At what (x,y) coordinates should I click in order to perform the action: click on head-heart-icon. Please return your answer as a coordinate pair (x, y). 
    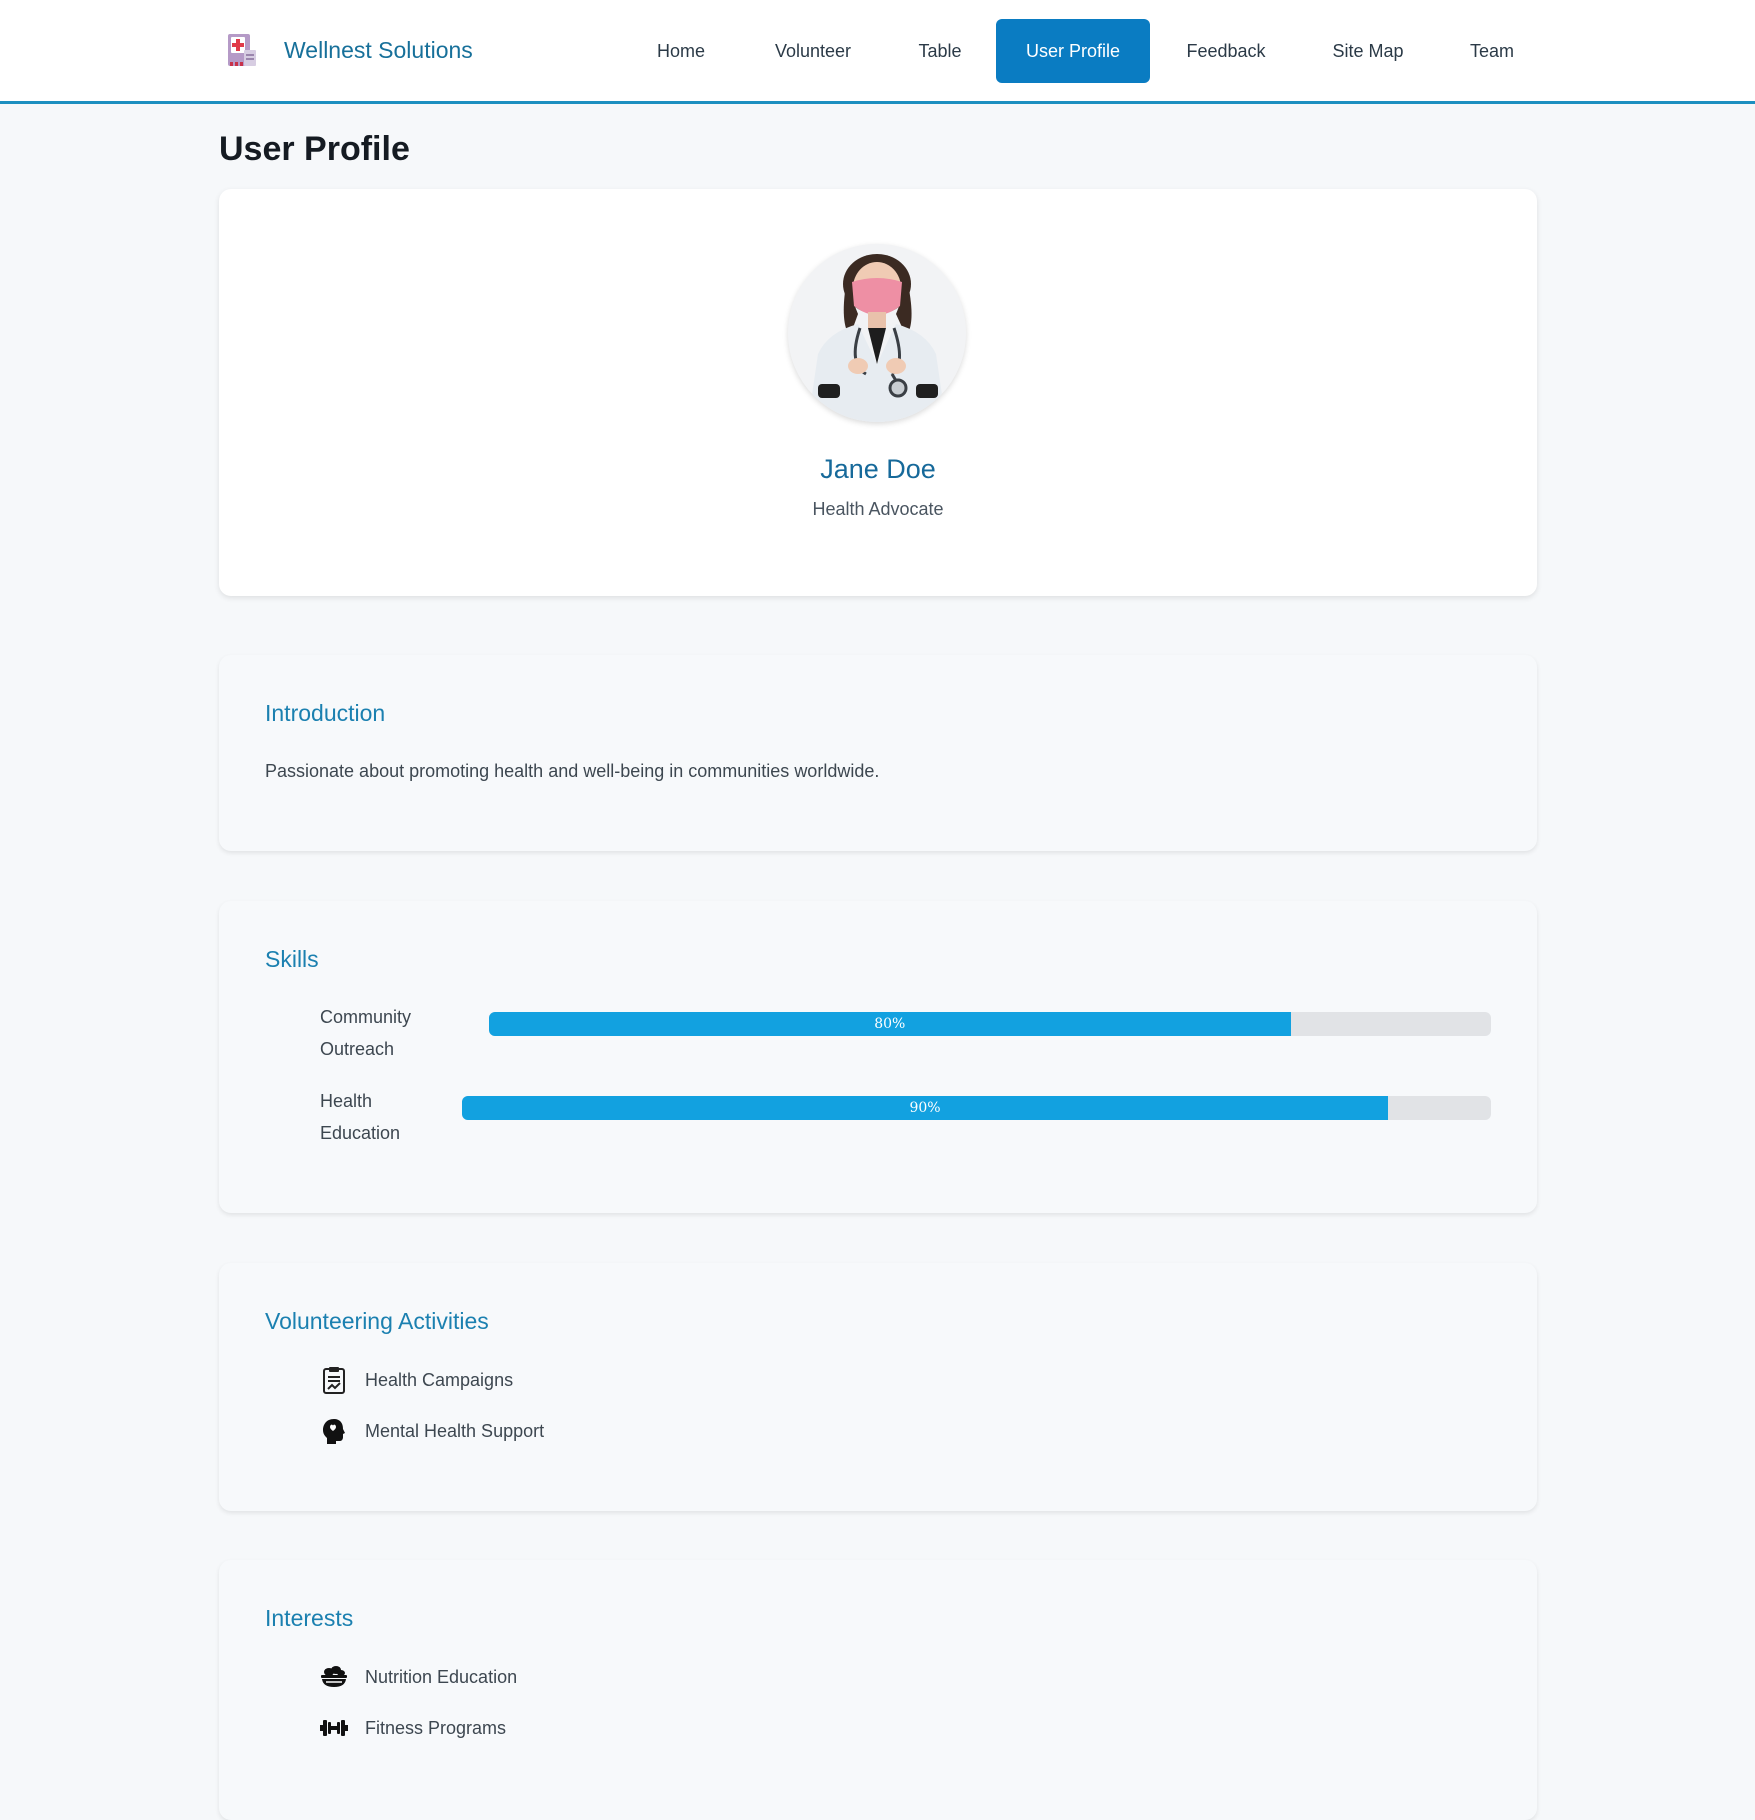
    Looking at the image, I should click on (334, 1431).